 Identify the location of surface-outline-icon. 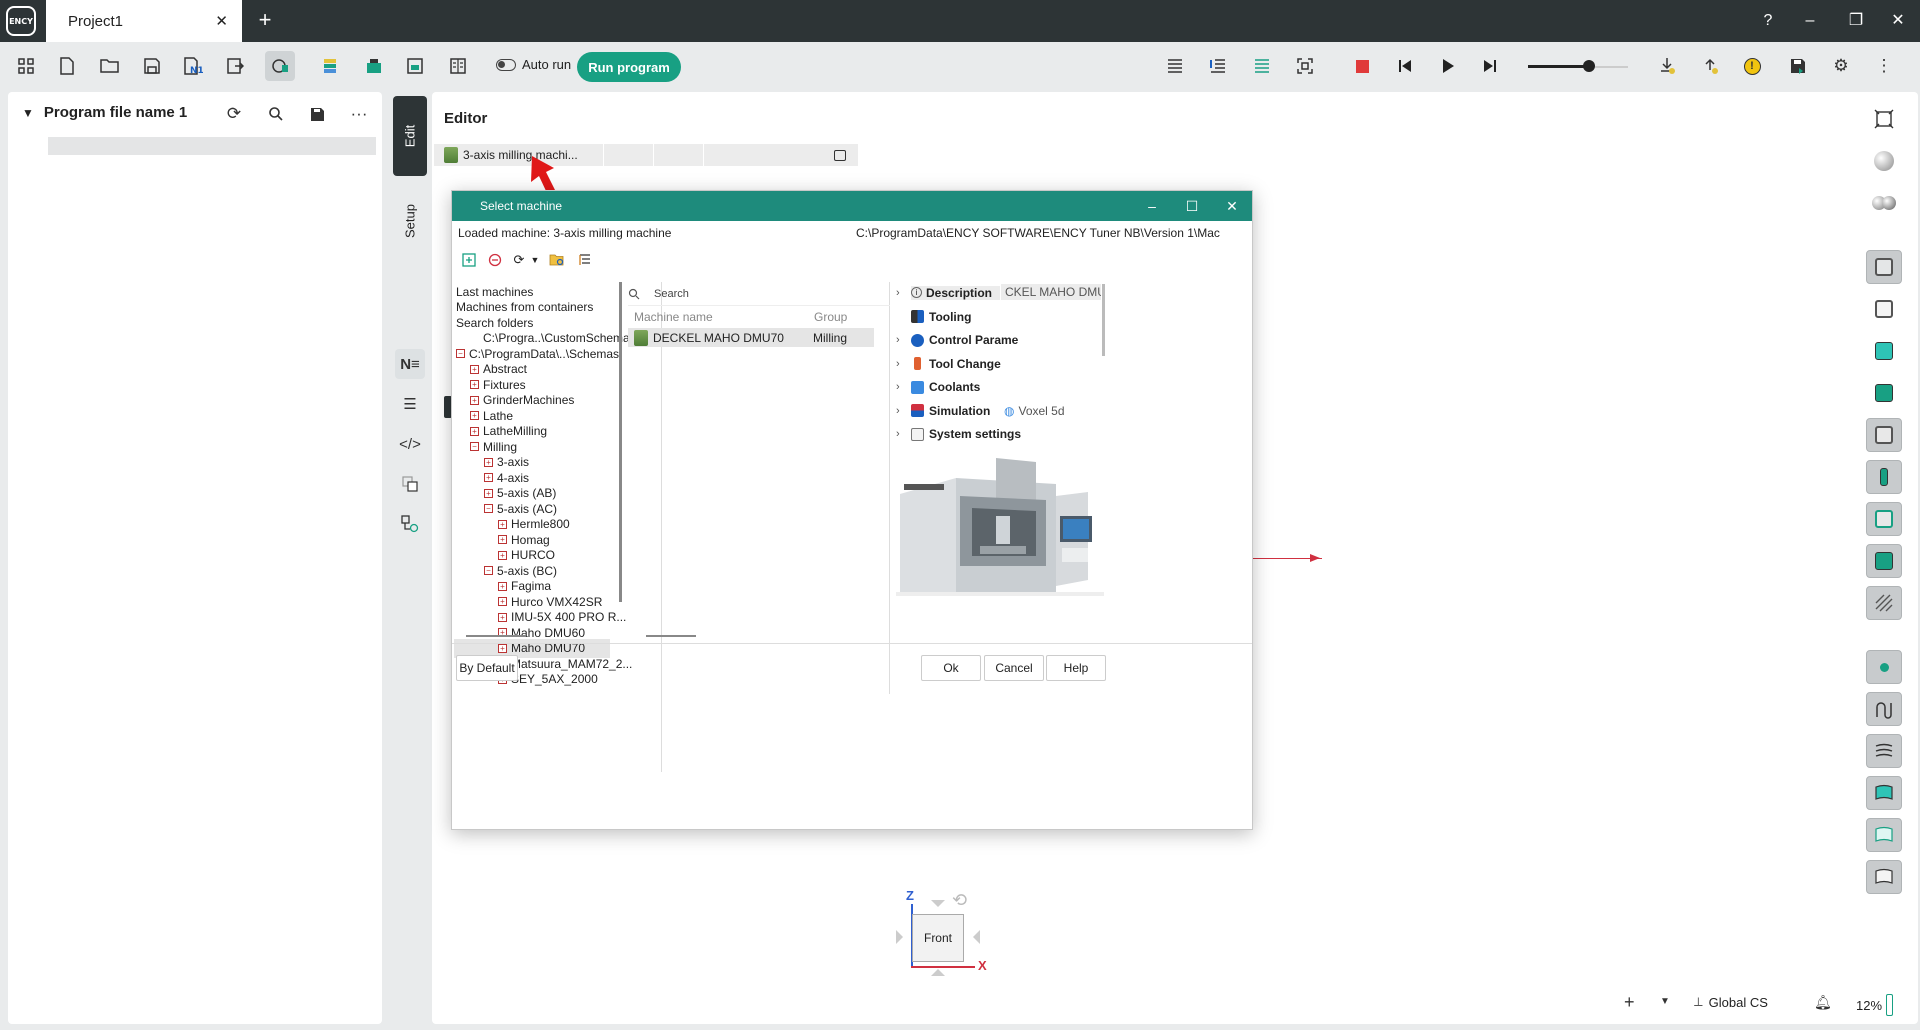
(1884, 835).